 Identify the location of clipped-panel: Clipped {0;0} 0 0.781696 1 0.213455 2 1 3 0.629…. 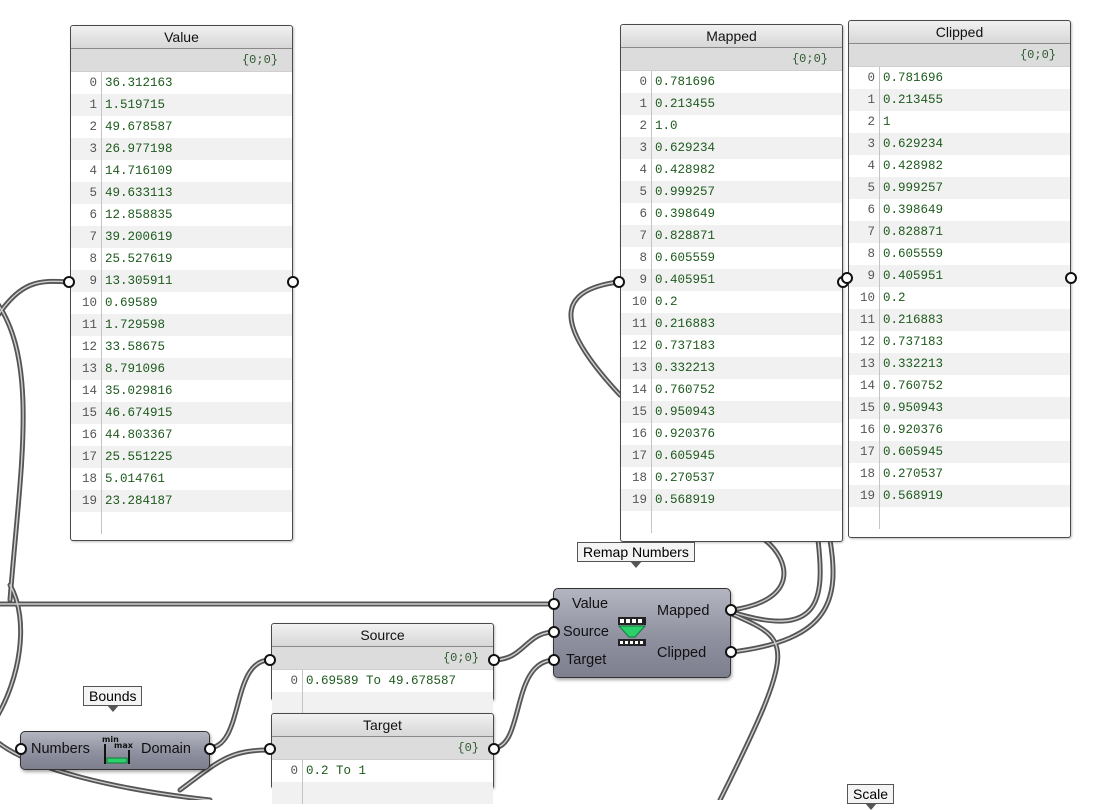
(959, 279).